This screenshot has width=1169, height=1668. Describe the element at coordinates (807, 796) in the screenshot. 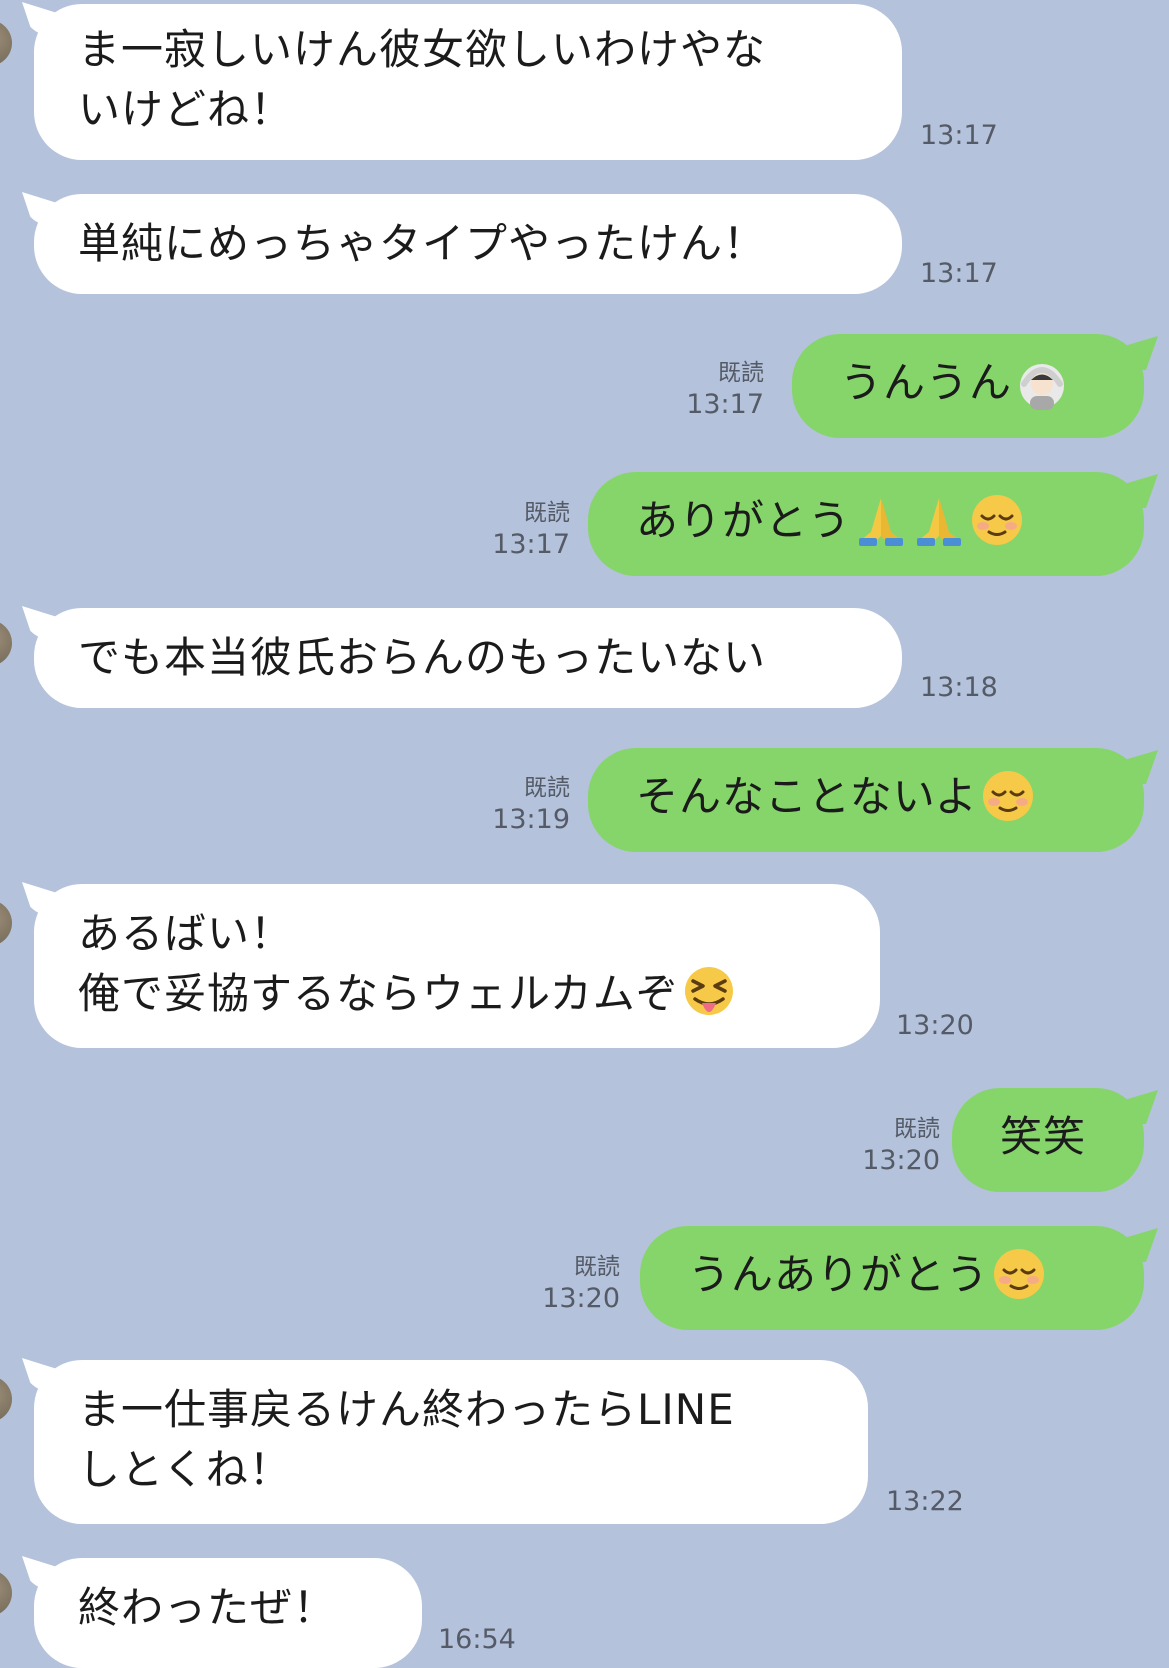

I see `message-text: そんなことないよ` at that location.